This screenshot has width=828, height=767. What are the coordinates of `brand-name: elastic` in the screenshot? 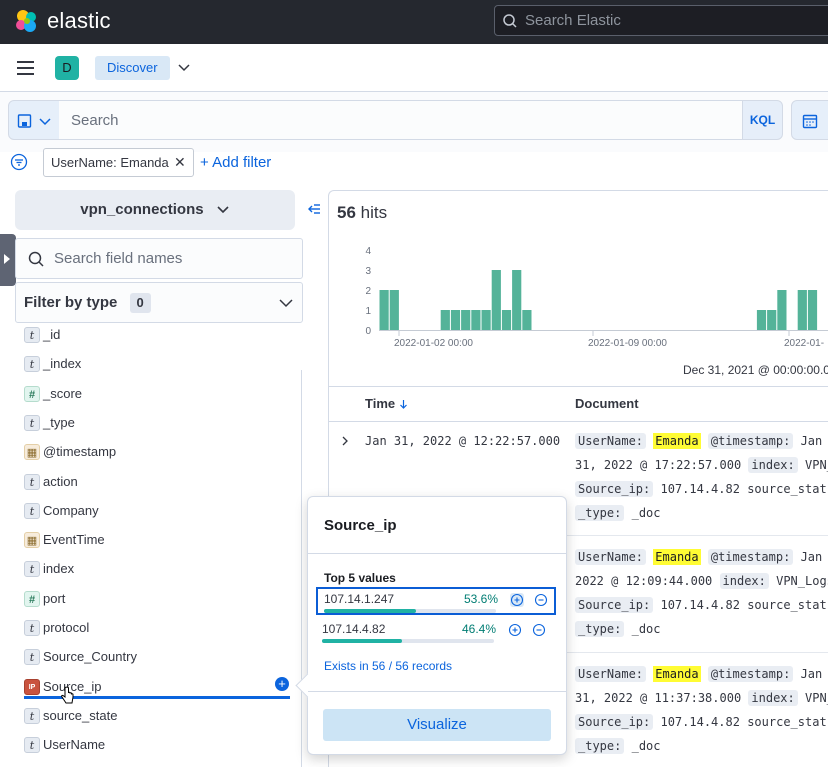 It's located at (79, 21).